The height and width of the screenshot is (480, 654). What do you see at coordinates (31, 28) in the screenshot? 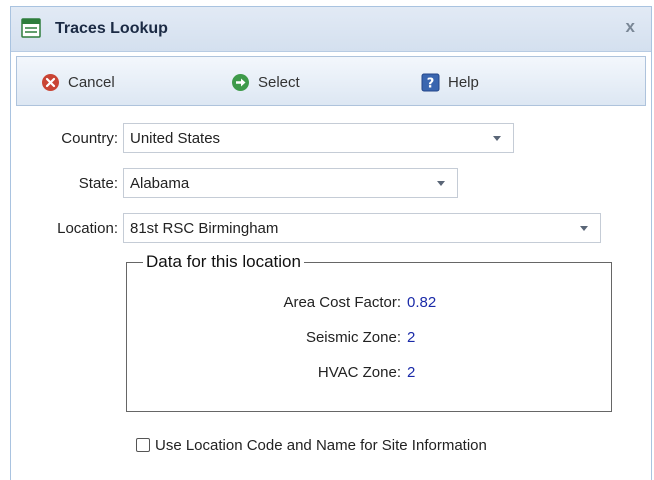
I see `window-icon` at bounding box center [31, 28].